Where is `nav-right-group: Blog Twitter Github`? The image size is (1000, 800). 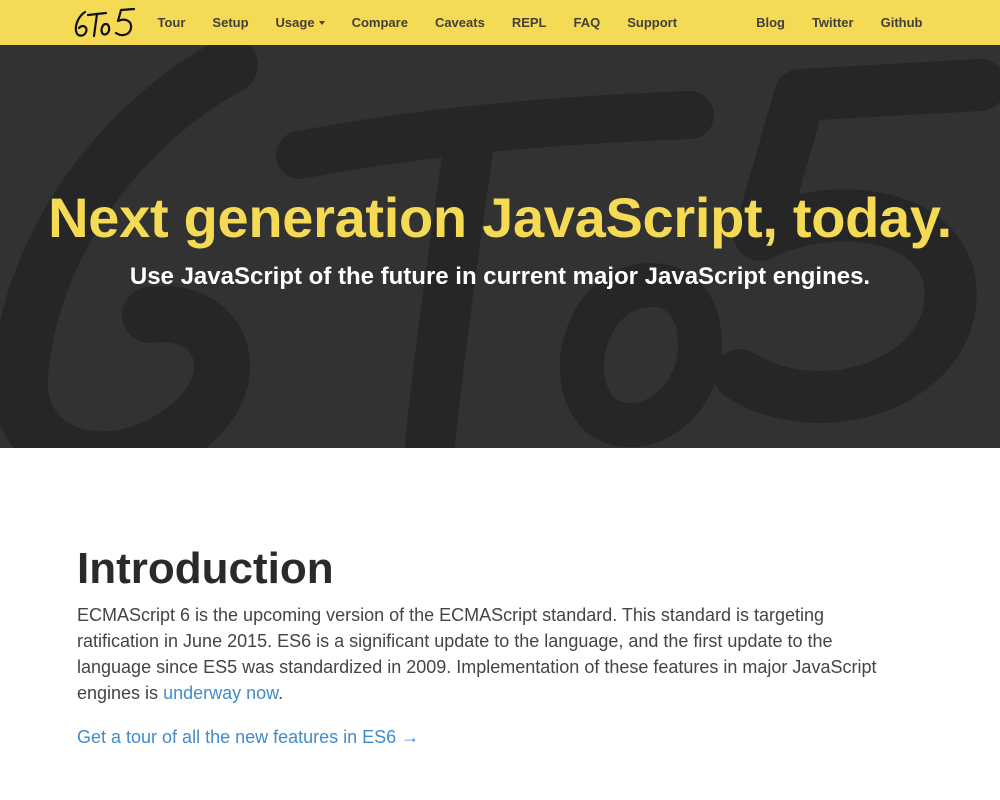 nav-right-group: Blog Twitter Github is located at coordinates (839, 22).